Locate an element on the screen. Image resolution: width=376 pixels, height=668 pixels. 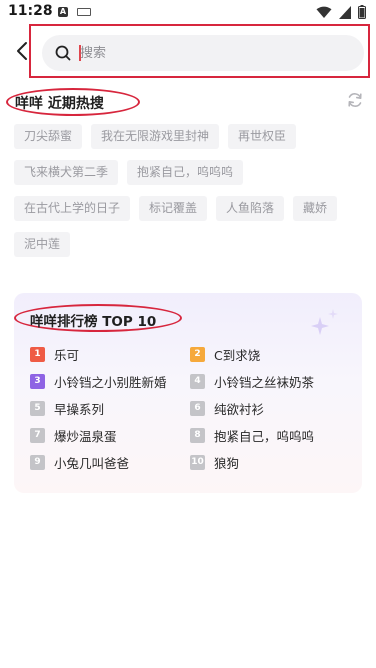
hot-search-title: 咩咩 近期热搜 is located at coordinates (59, 104).